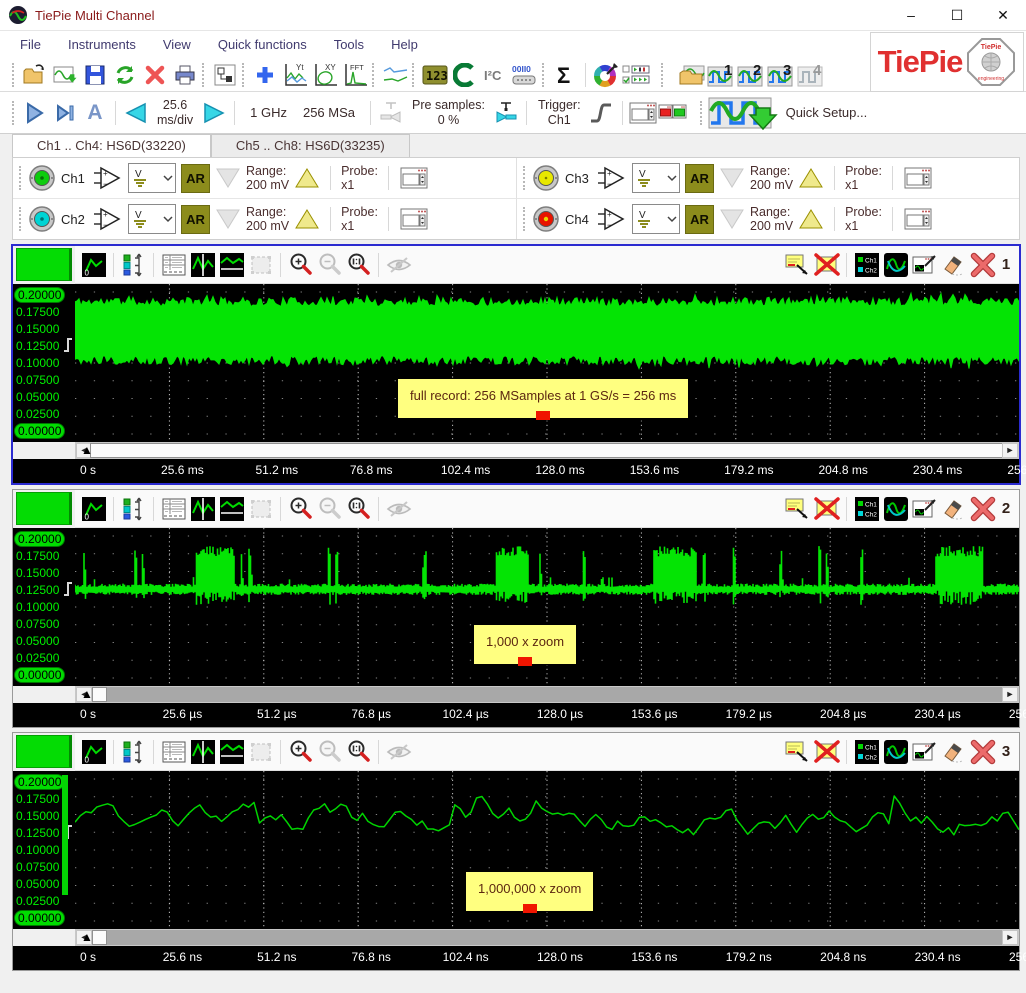  What do you see at coordinates (35, 113) in the screenshot?
I see `start-button` at bounding box center [35, 113].